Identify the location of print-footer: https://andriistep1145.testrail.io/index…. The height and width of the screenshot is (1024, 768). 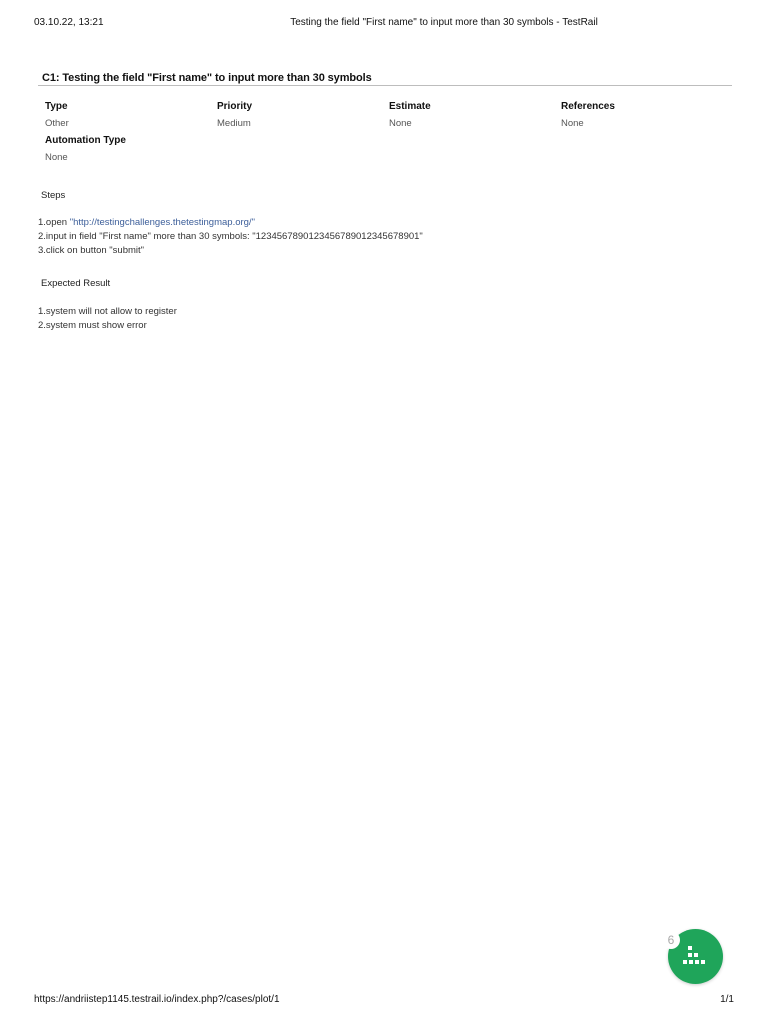
(384, 1001).